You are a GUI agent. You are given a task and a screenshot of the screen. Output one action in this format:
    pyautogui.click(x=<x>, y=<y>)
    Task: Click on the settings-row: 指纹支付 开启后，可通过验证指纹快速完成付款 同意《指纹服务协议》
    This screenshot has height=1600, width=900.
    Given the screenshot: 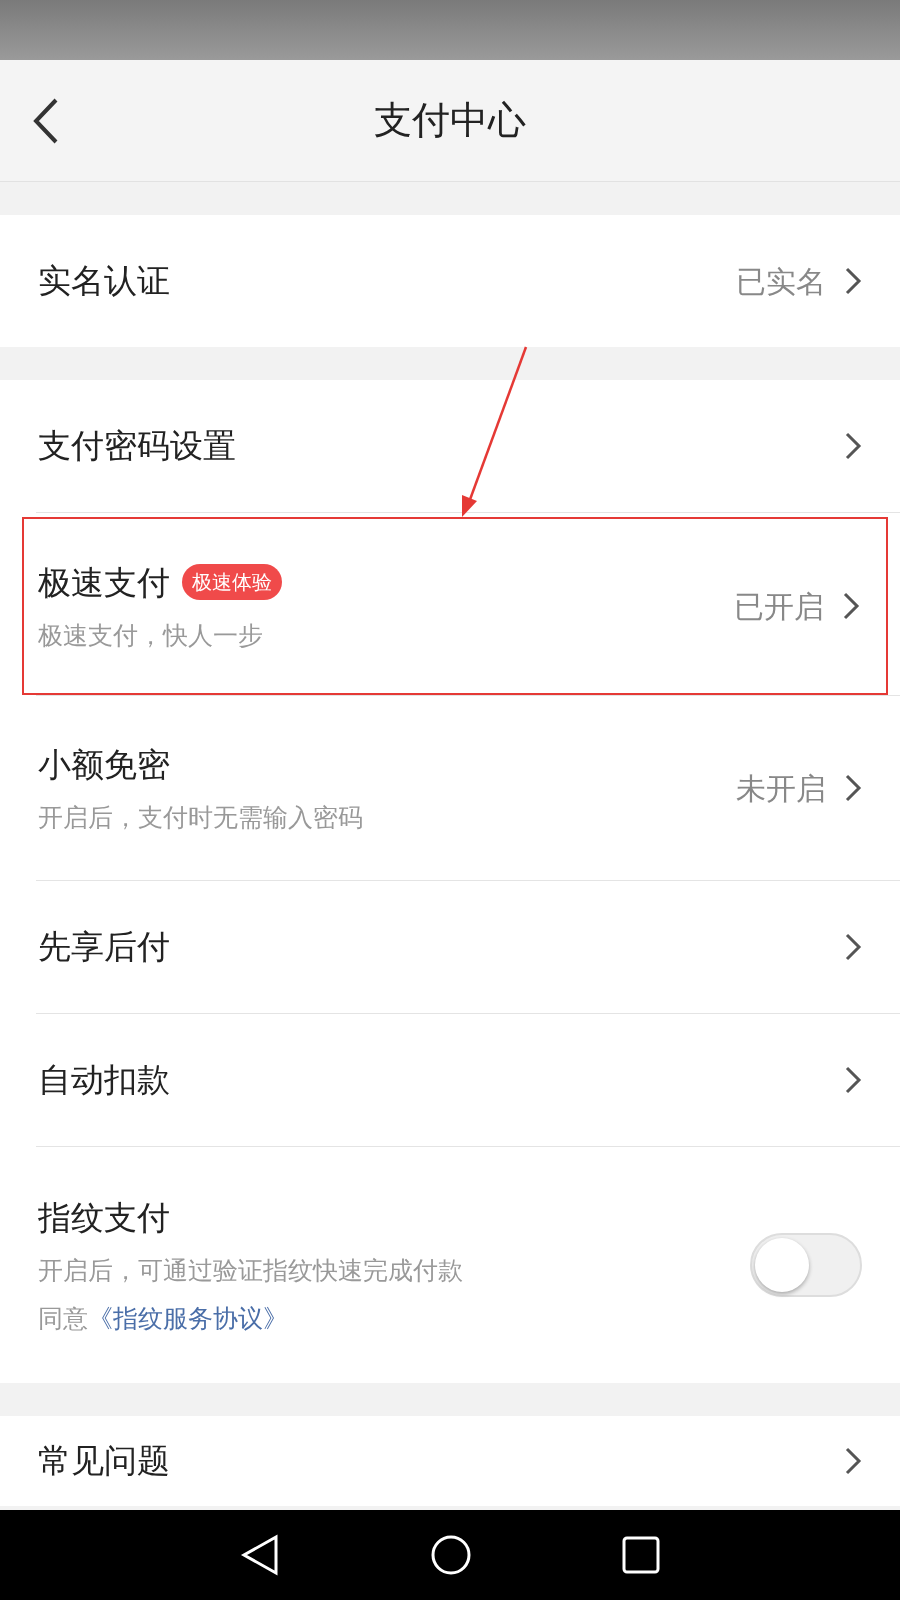 What is the action you would take?
    pyautogui.click(x=450, y=1265)
    